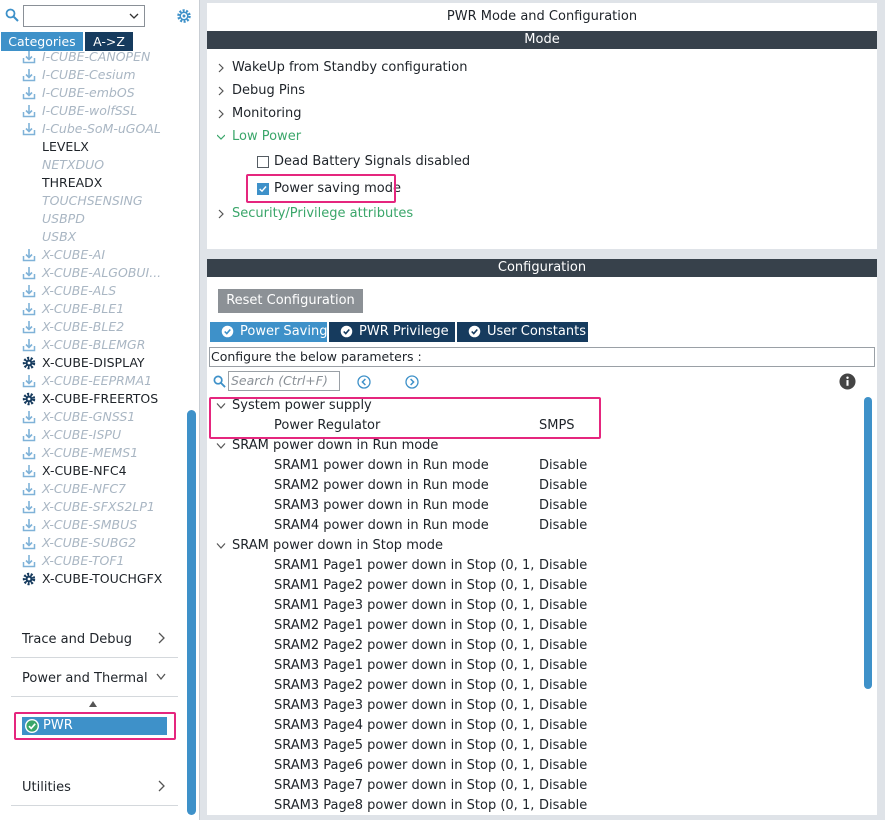  What do you see at coordinates (284, 331) in the screenshot?
I see `tab-label: Power Saving` at bounding box center [284, 331].